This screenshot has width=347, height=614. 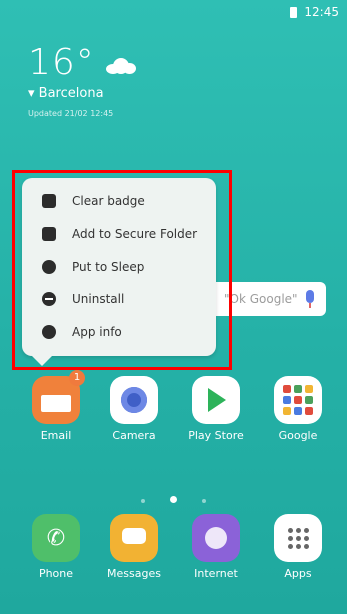 I want to click on app-label: Google, so click(x=298, y=435).